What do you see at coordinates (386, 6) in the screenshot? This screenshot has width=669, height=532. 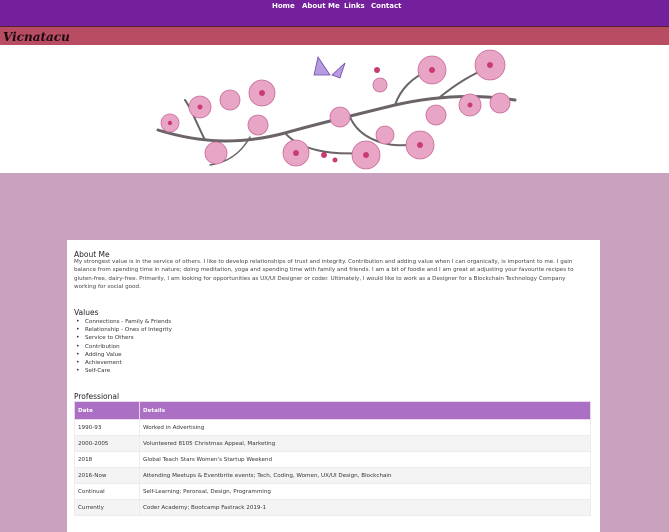 I see `nav-contact: Contact` at bounding box center [386, 6].